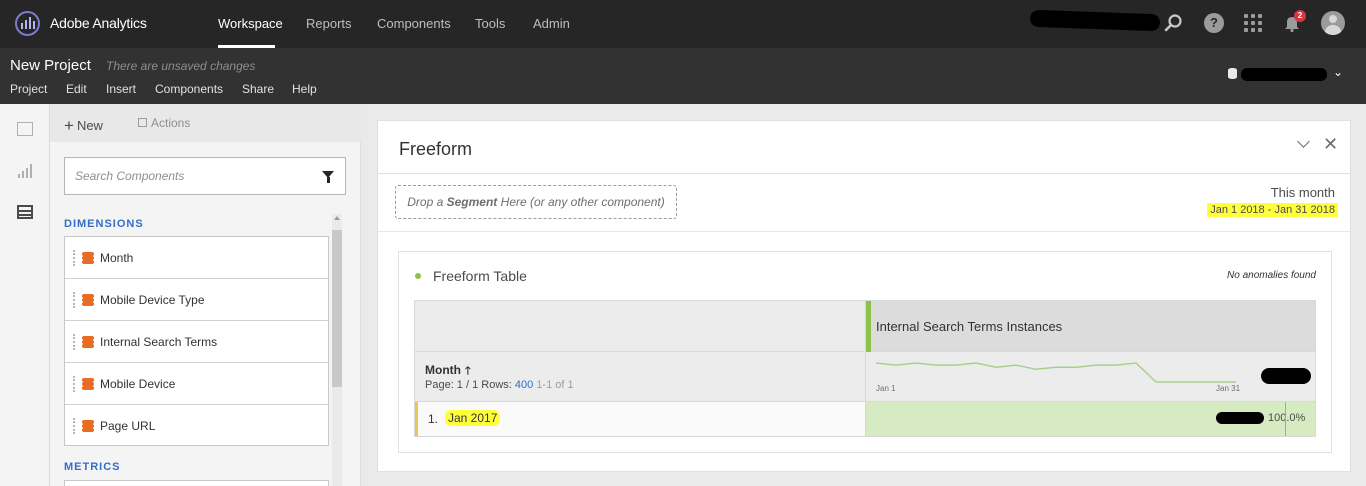 The image size is (1366, 486). I want to click on rows-per-page-select: 400, so click(524, 385).